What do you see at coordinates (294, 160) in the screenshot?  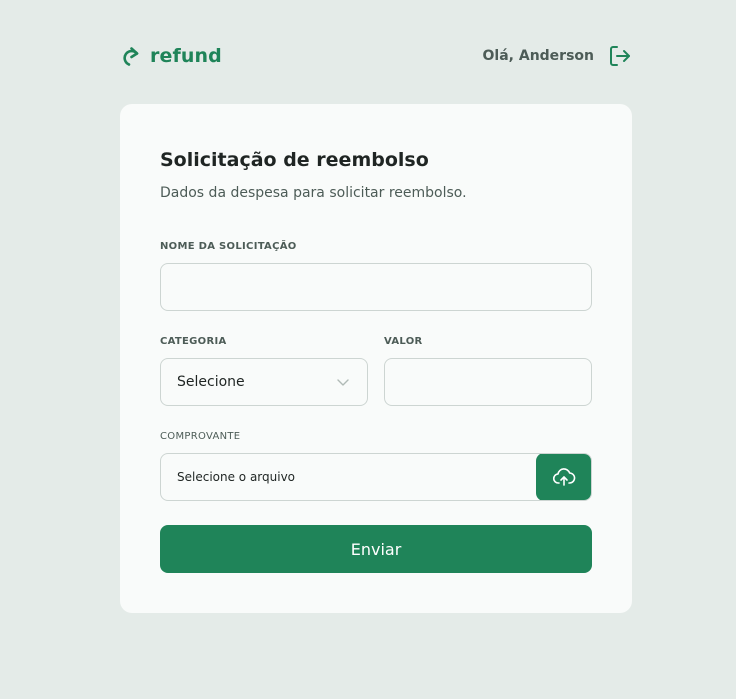 I see `form-title: Solicitação de reembolso` at bounding box center [294, 160].